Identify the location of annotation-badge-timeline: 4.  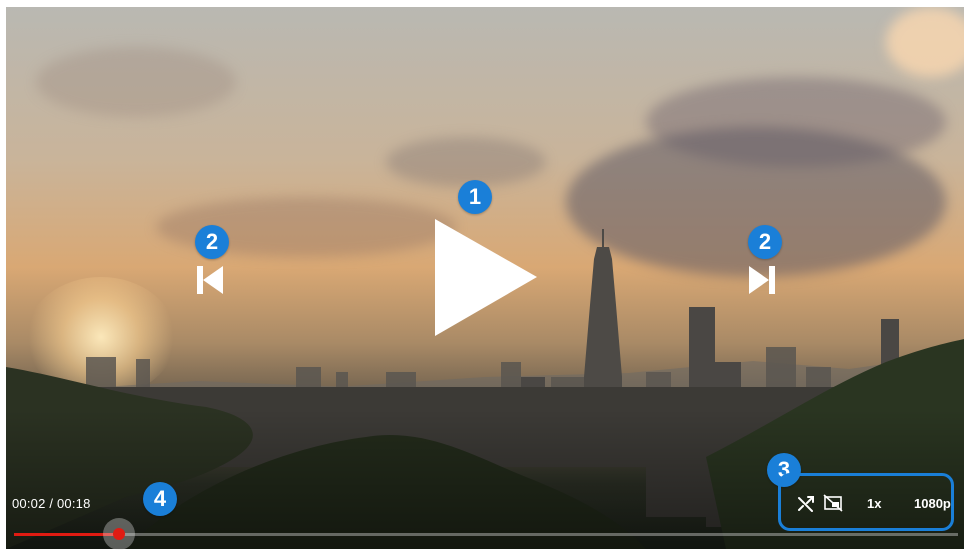
(160, 499).